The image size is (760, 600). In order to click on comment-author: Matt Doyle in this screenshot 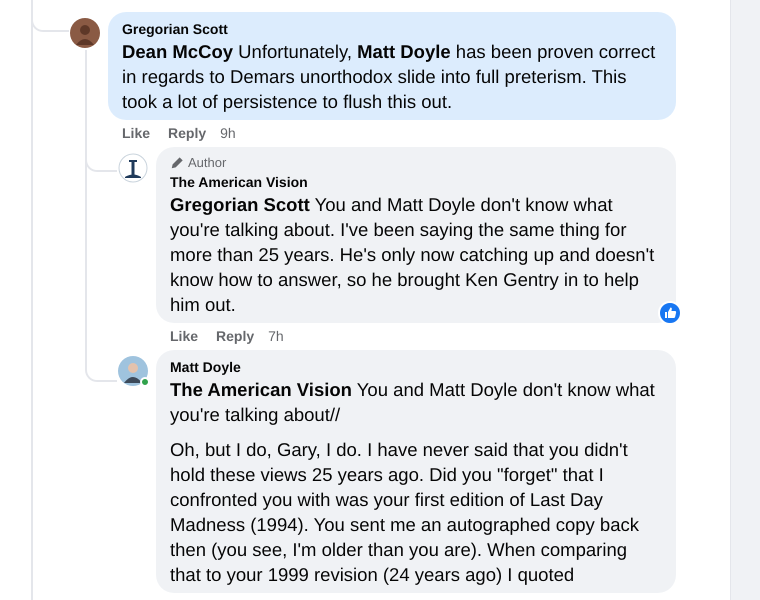, I will do `click(416, 367)`.